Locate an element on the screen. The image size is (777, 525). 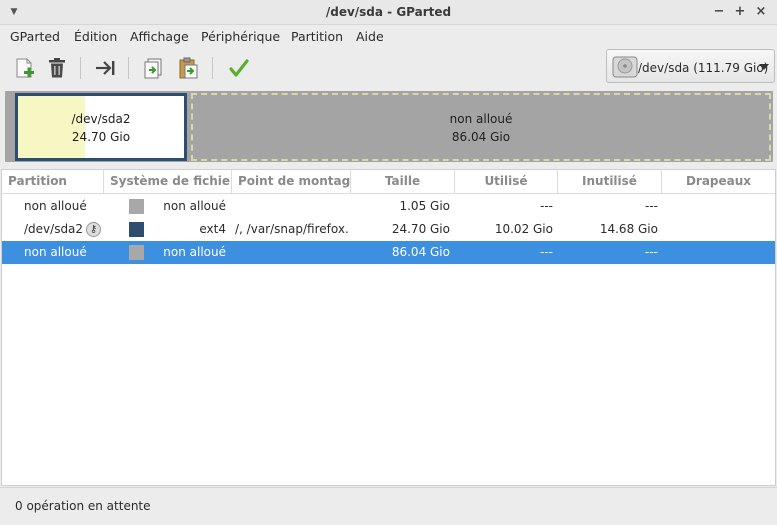
window-title: /dev/sda - GParted is located at coordinates (388, 12).